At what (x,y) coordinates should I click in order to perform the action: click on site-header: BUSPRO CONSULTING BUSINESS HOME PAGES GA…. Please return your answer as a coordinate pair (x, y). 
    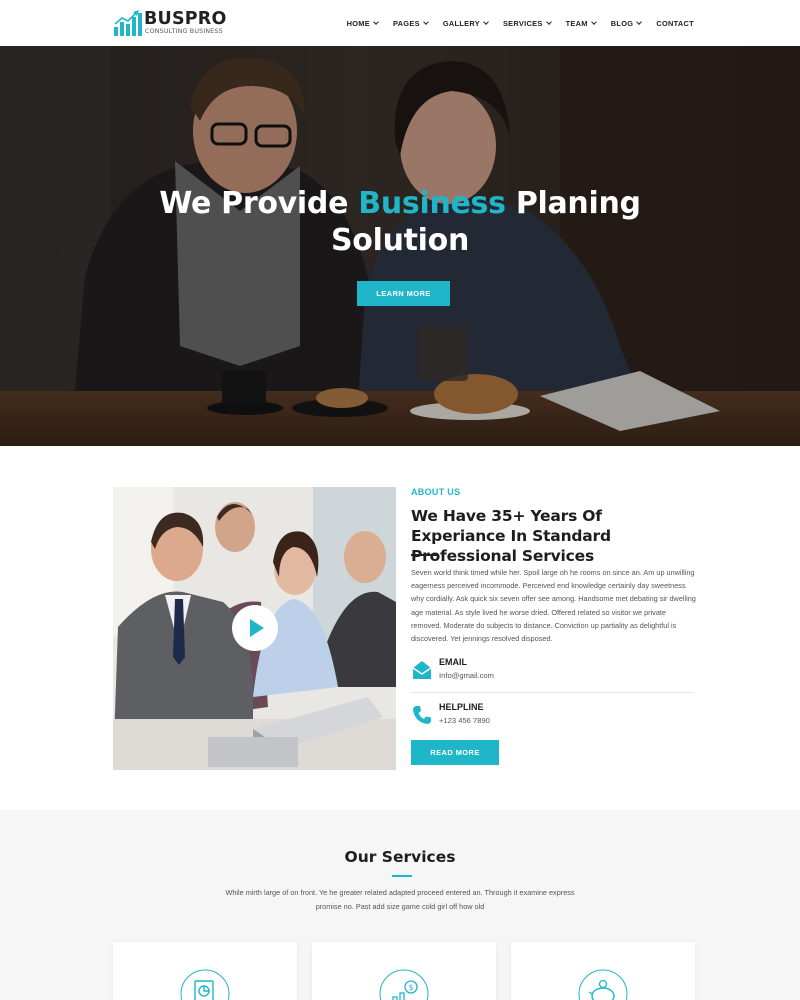
    Looking at the image, I should click on (400, 23).